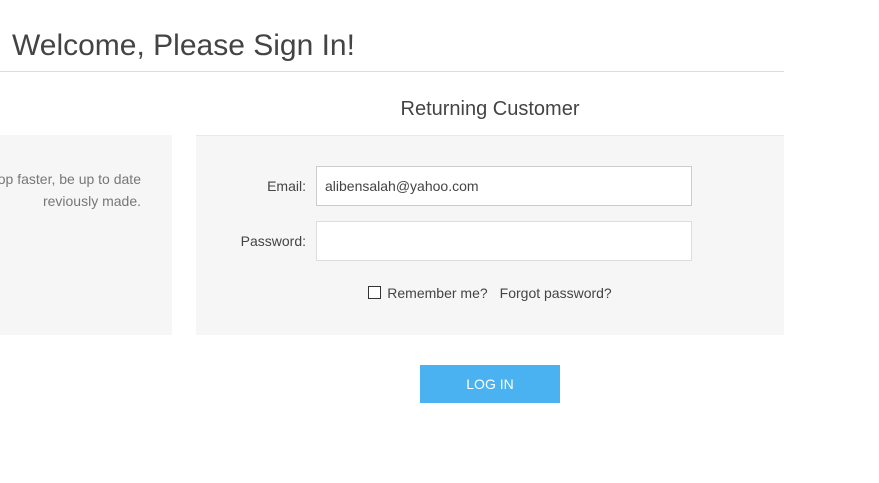 The image size is (879, 483). I want to click on remember-row: Remember me? Forgot password?, so click(490, 295).